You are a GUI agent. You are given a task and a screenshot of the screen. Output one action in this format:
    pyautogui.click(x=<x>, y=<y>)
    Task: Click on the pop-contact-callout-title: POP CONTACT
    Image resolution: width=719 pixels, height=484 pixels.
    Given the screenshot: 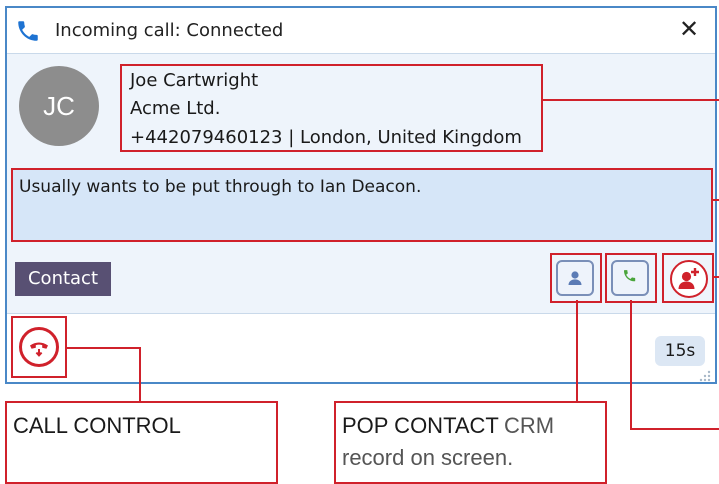 What is the action you would take?
    pyautogui.click(x=420, y=425)
    